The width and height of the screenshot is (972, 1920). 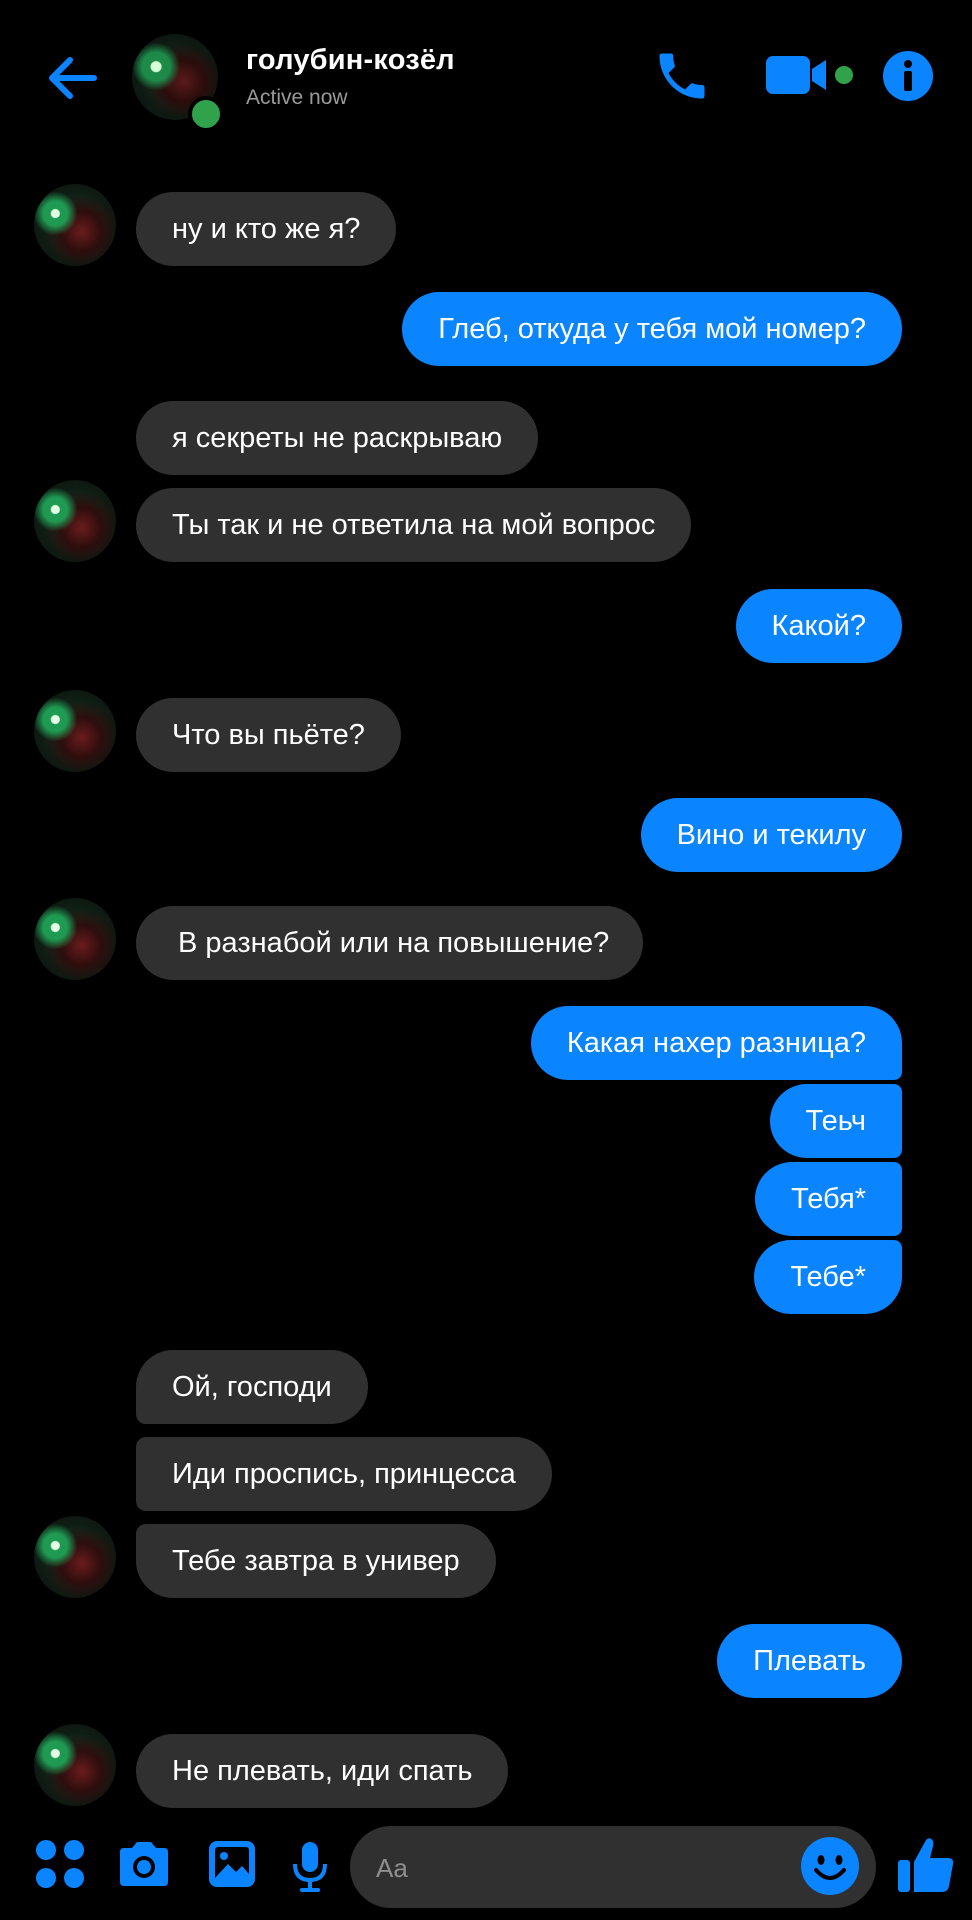 What do you see at coordinates (926, 1865) in the screenshot?
I see `thumbs-up-icon` at bounding box center [926, 1865].